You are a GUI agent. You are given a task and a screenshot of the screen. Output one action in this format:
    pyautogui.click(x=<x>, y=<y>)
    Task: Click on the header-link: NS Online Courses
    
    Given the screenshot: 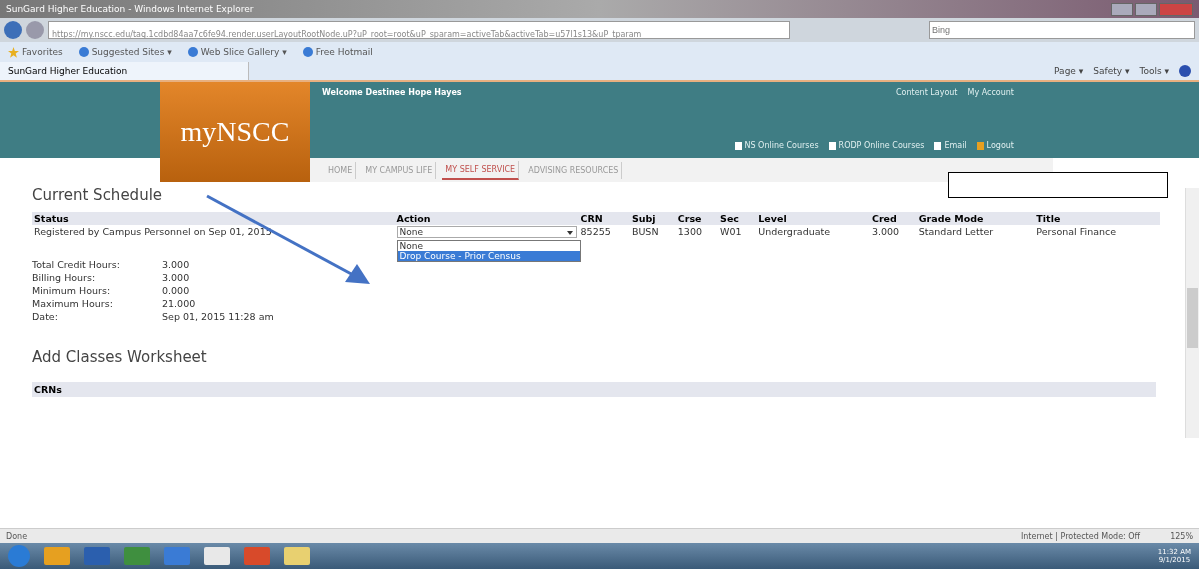 What is the action you would take?
    pyautogui.click(x=776, y=145)
    